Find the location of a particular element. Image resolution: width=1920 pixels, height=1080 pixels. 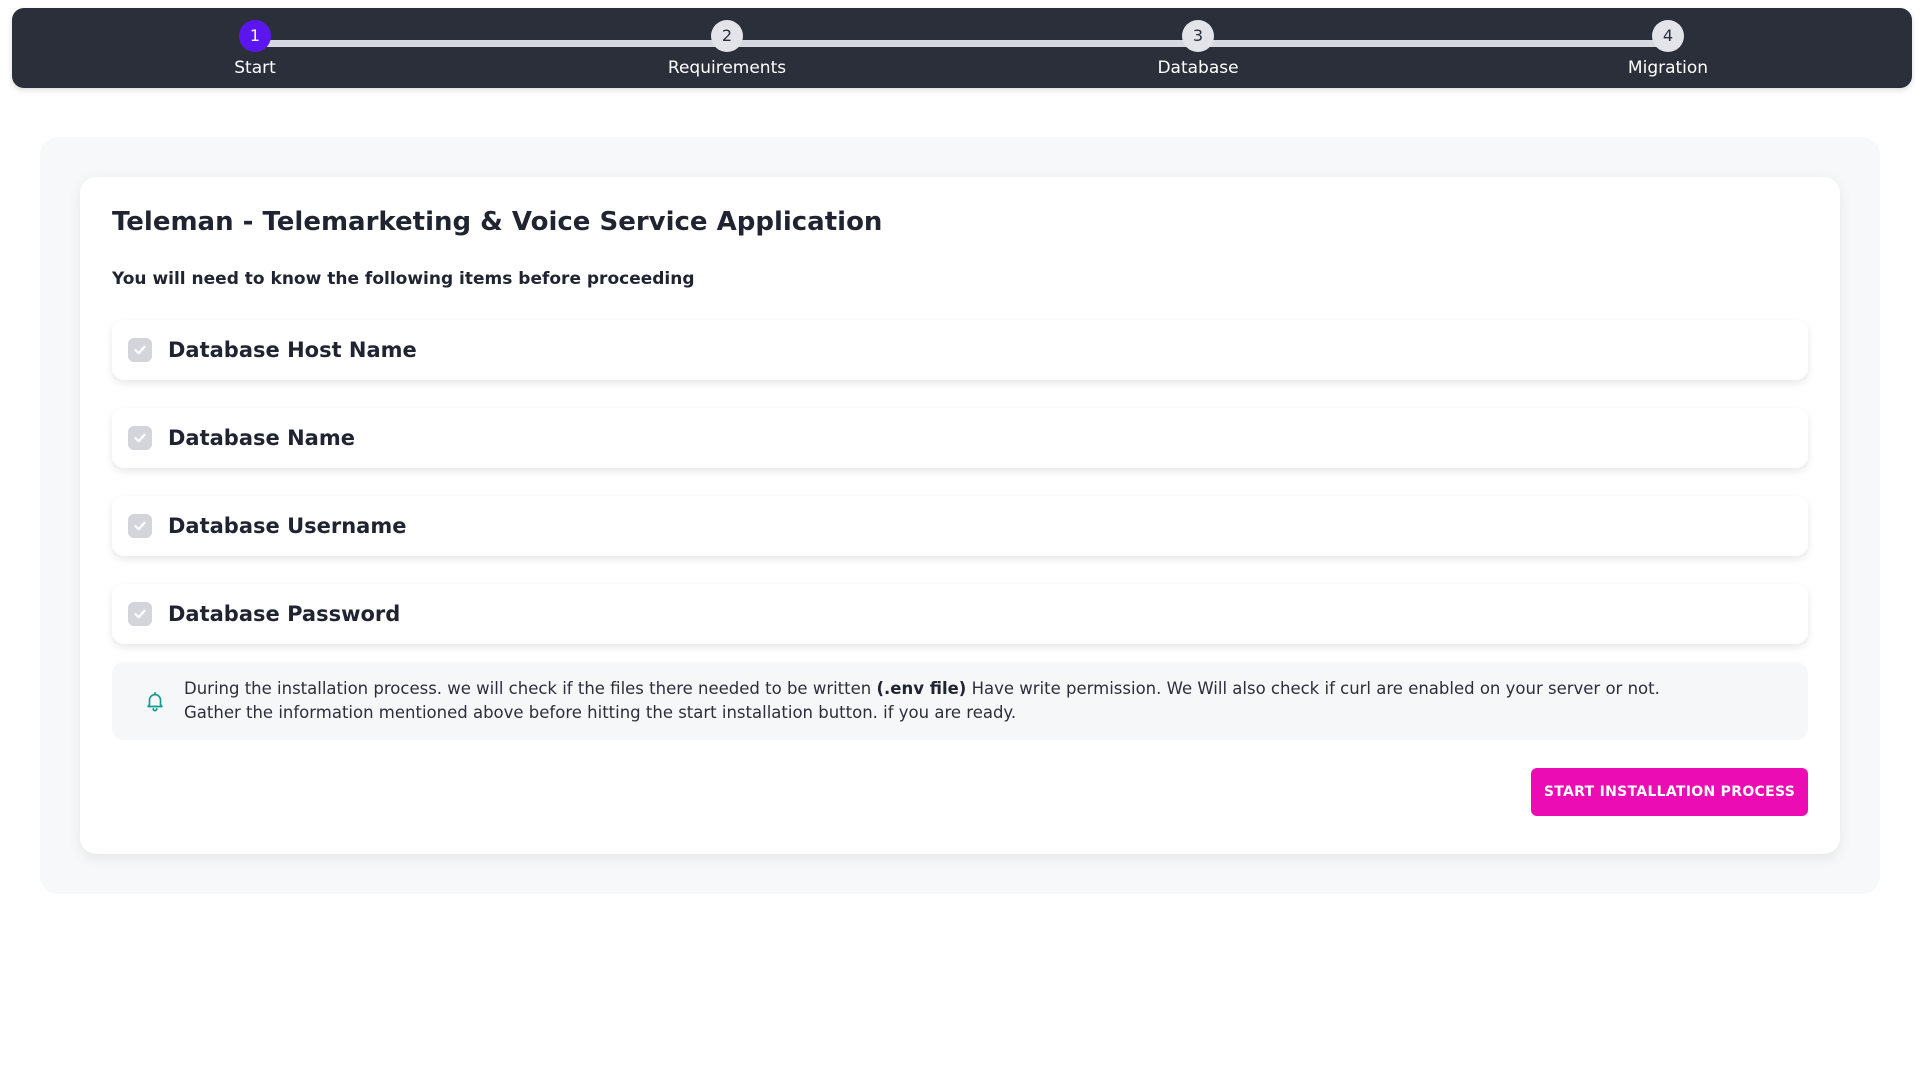

step-migration: 4 Migration is located at coordinates (1668, 49).